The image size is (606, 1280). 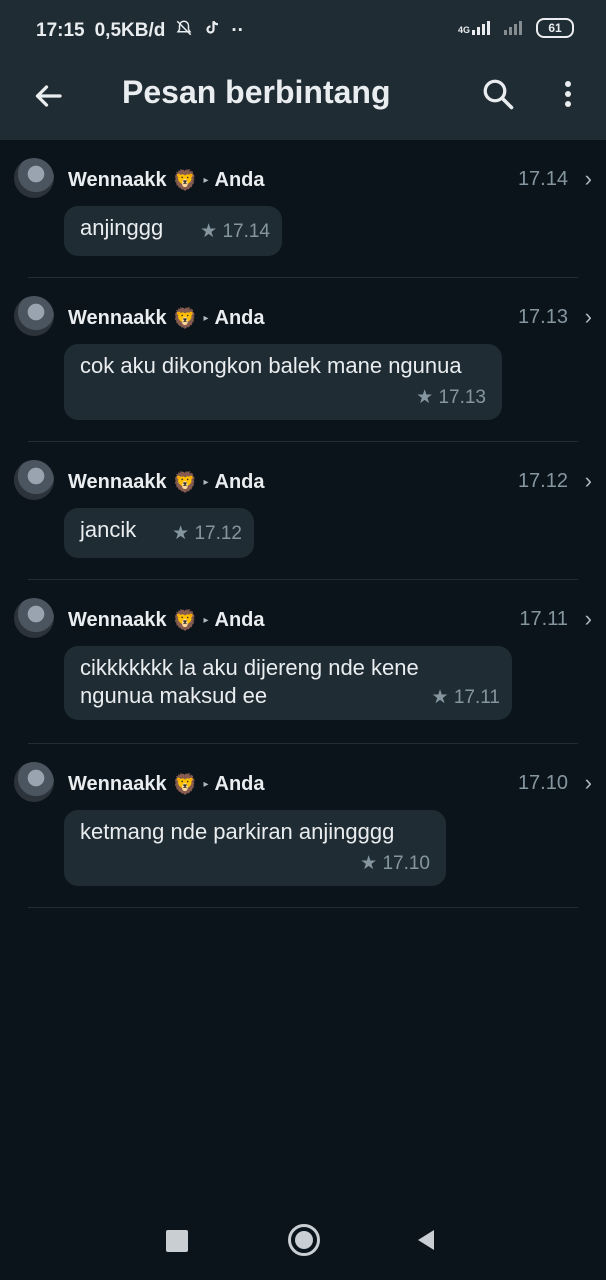 What do you see at coordinates (173, 231) in the screenshot?
I see `message-bubble: anjinggg ★ 17.14` at bounding box center [173, 231].